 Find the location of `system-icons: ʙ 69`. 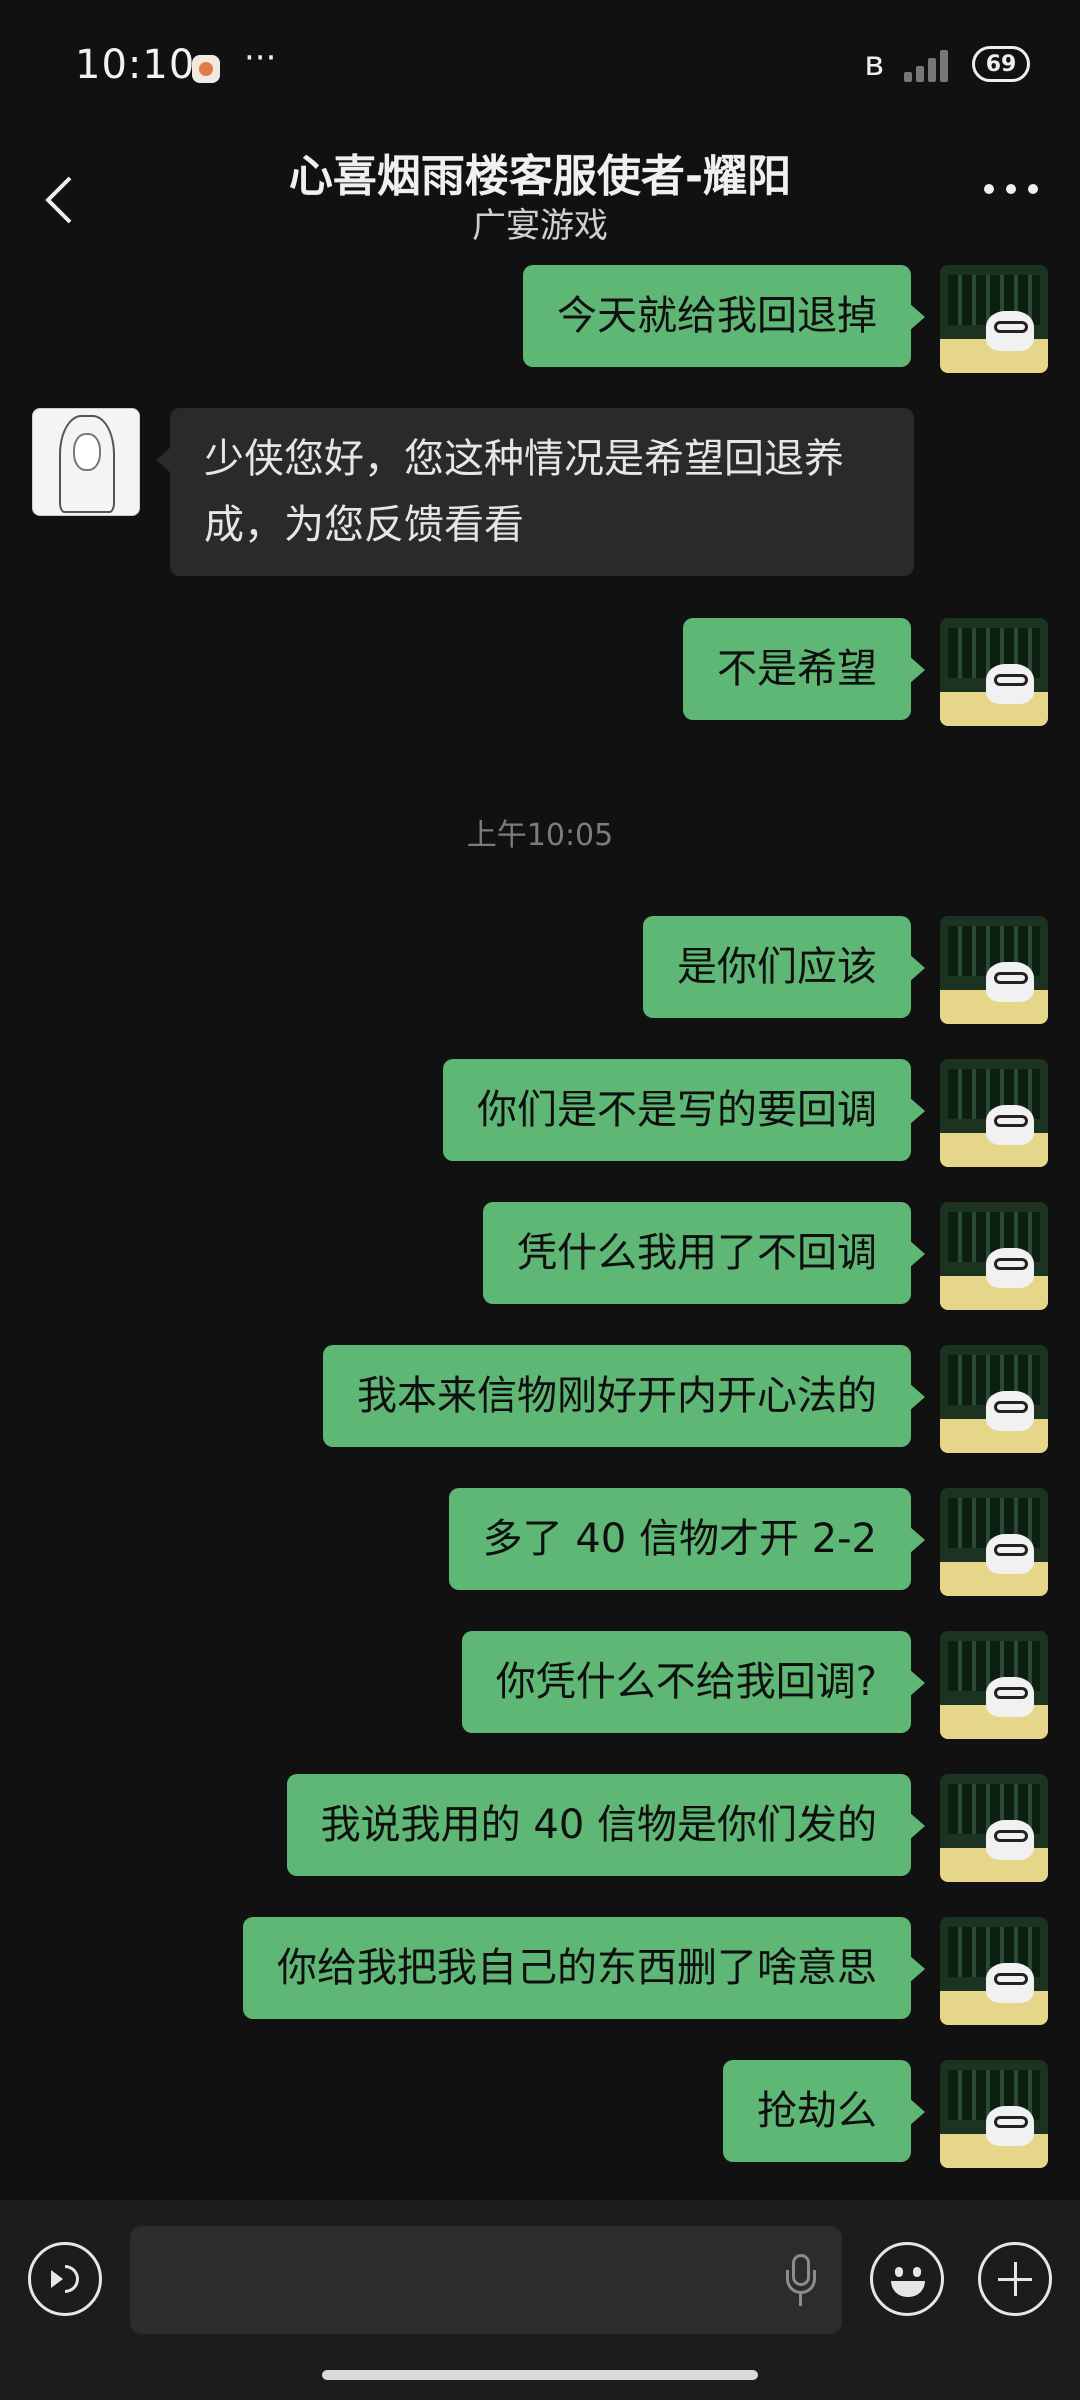

system-icons: ʙ 69 is located at coordinates (947, 64).